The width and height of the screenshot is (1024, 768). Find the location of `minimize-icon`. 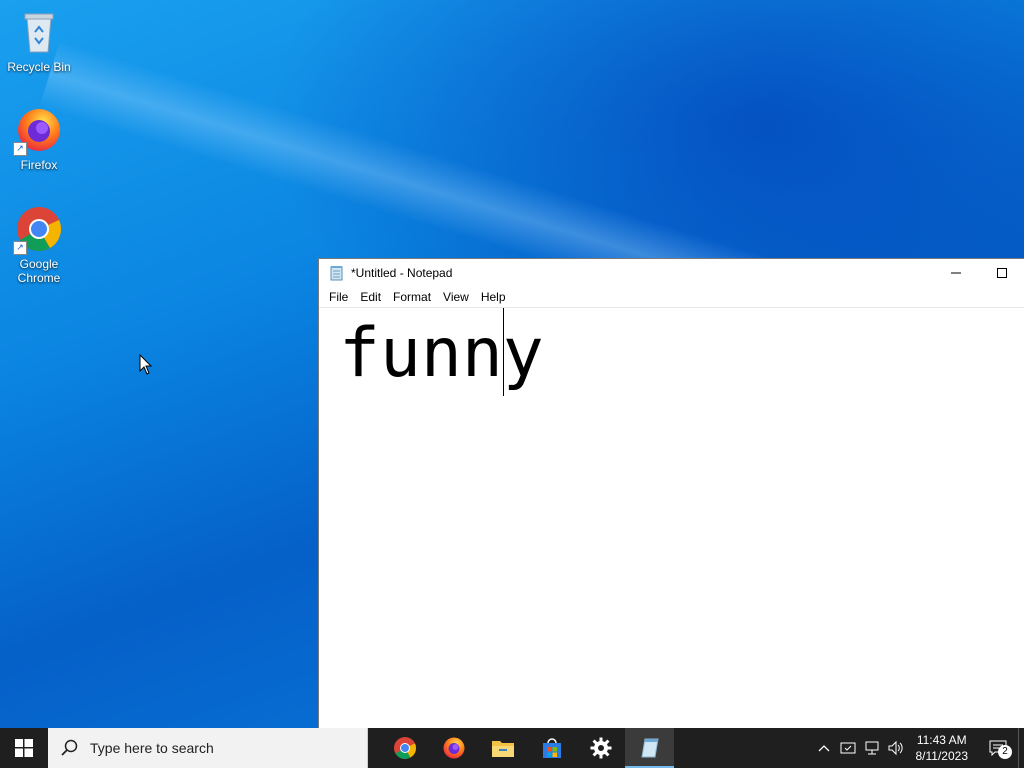

minimize-icon is located at coordinates (956, 273).